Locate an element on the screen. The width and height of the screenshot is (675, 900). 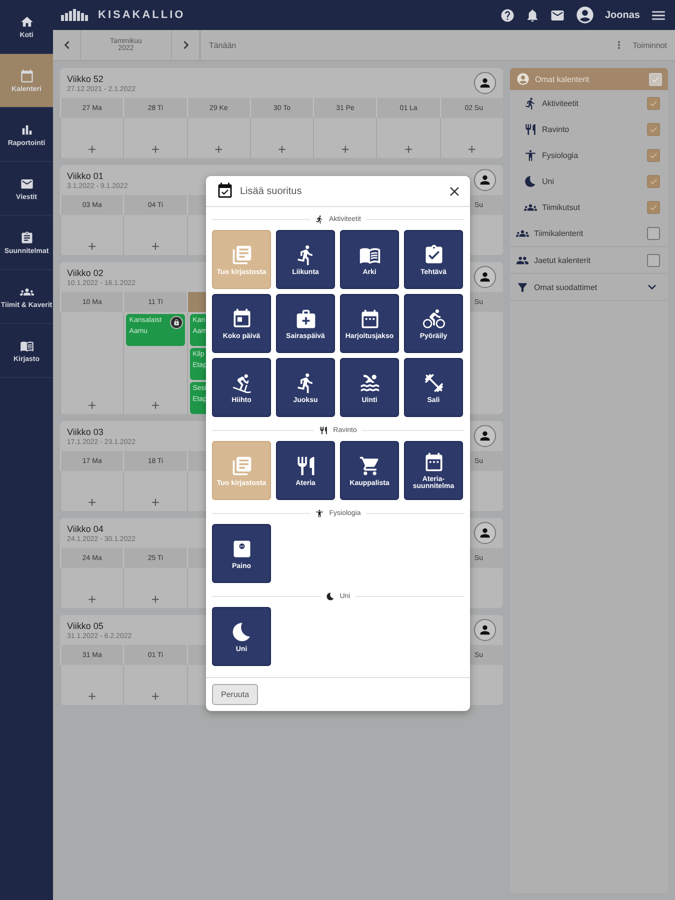
week-title: Viikko 52 is located at coordinates (85, 79).